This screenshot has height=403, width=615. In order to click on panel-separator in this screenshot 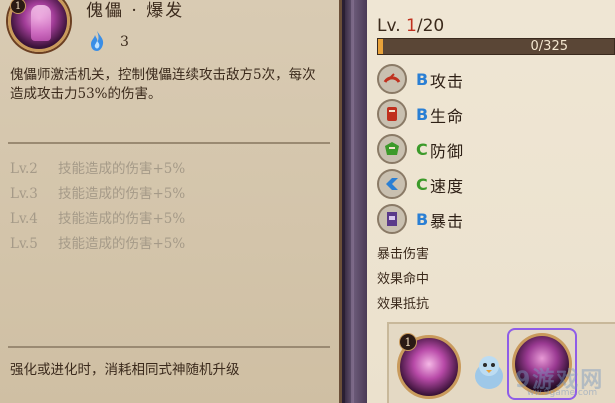, I will do `click(356, 201)`.